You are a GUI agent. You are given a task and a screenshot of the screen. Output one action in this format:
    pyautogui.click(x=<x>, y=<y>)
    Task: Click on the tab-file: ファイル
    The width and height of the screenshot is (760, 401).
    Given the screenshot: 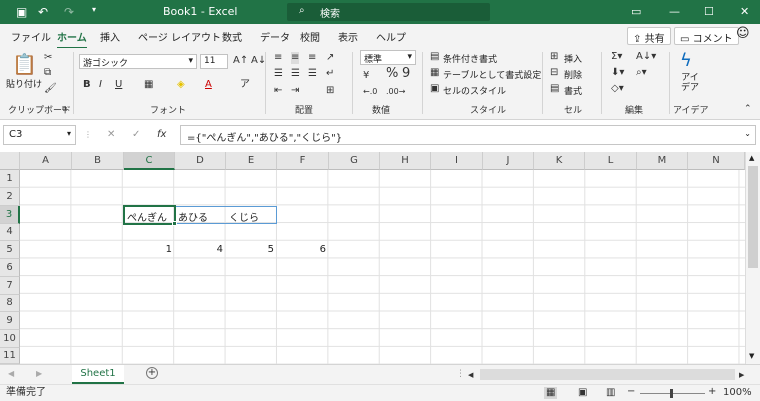 What is the action you would take?
    pyautogui.click(x=31, y=36)
    